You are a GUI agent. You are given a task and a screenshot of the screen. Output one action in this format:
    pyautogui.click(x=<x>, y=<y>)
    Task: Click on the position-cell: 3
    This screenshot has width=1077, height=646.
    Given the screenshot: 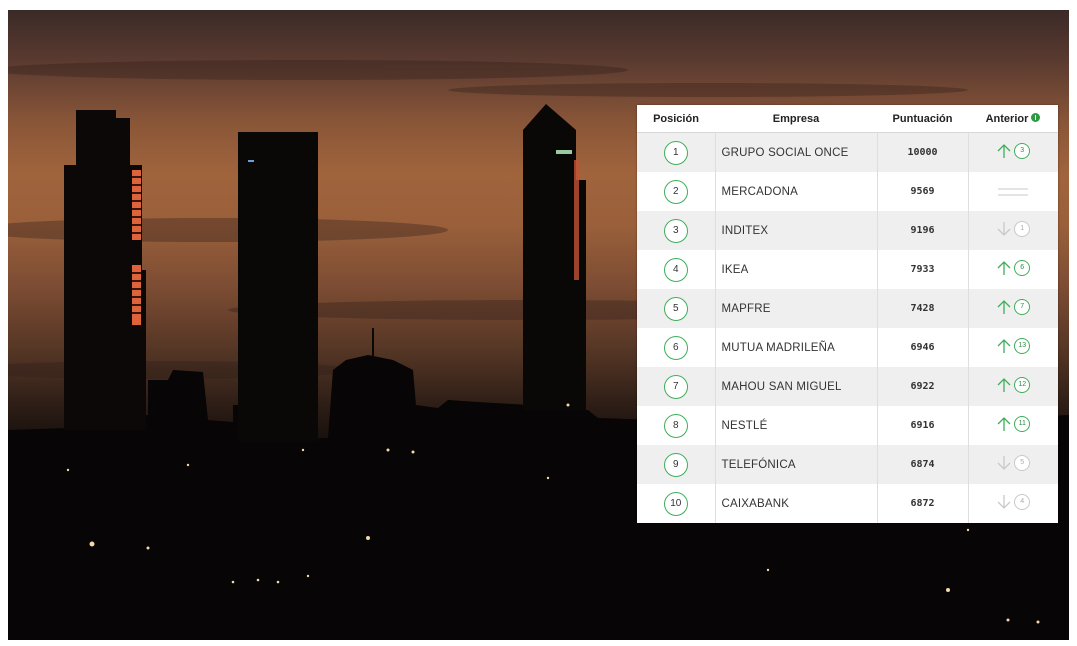 What is the action you would take?
    pyautogui.click(x=676, y=230)
    